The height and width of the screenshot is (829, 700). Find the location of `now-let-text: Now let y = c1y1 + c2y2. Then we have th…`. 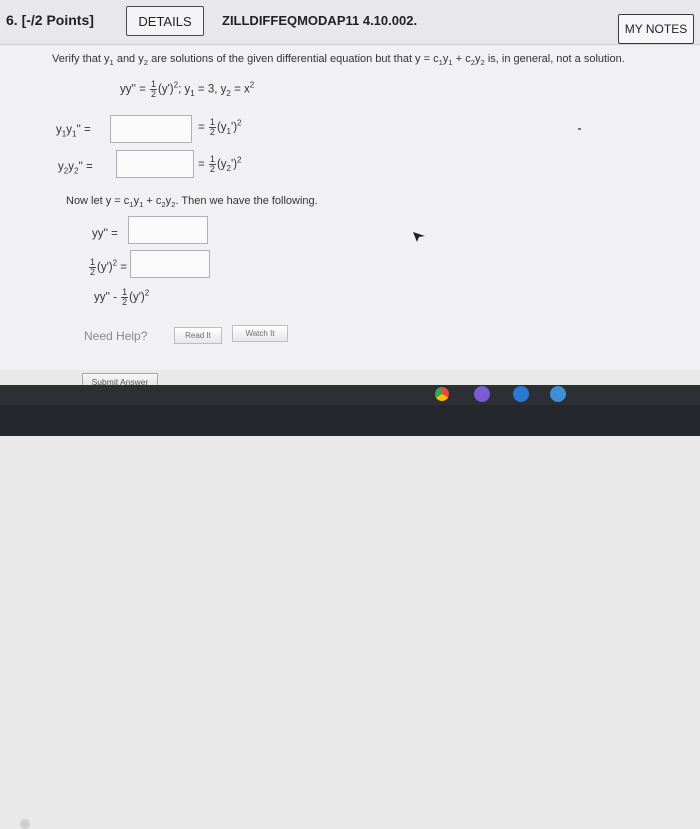

now-let-text: Now let y = c1y1 + c2y2. Then we have th… is located at coordinates (192, 202).